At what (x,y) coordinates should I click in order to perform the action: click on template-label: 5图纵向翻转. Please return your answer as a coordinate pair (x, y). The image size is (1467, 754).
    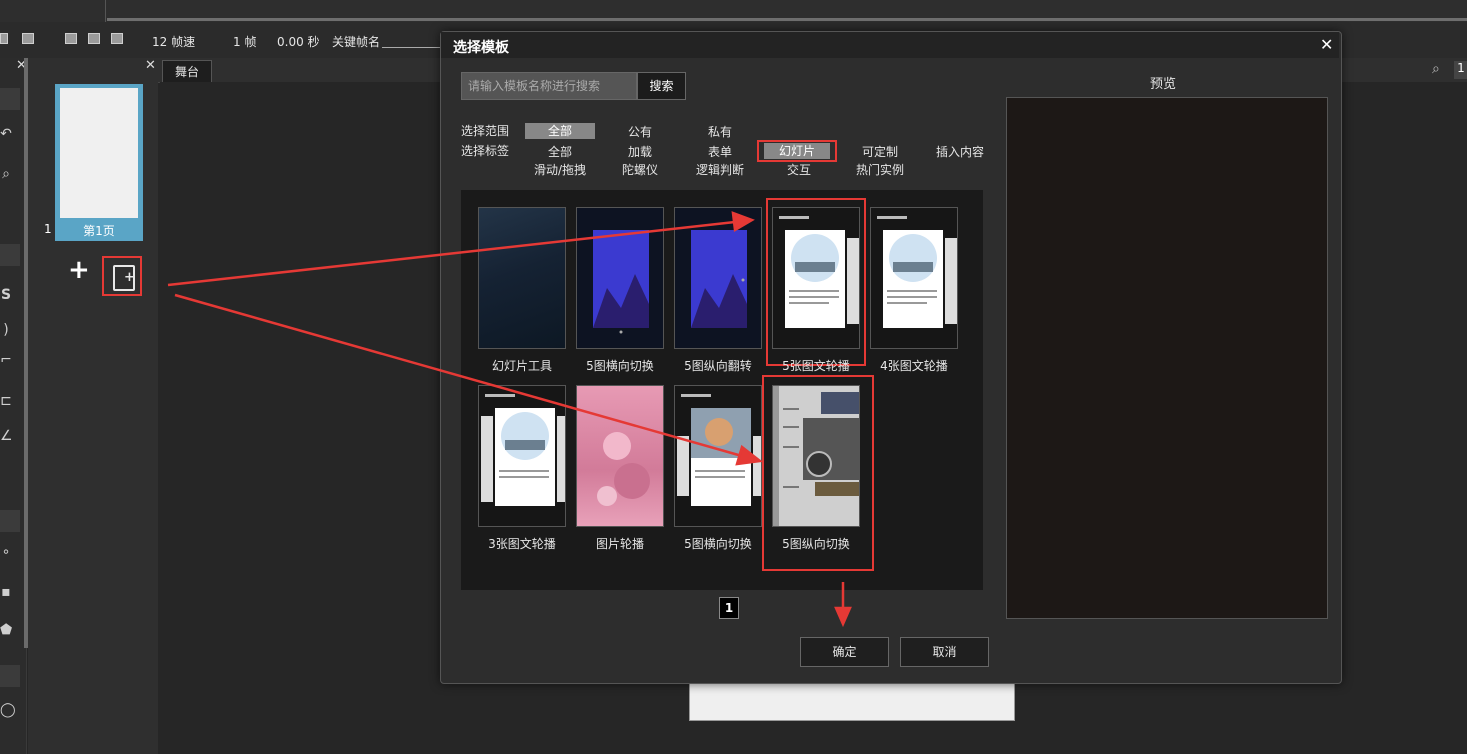
    Looking at the image, I should click on (718, 366).